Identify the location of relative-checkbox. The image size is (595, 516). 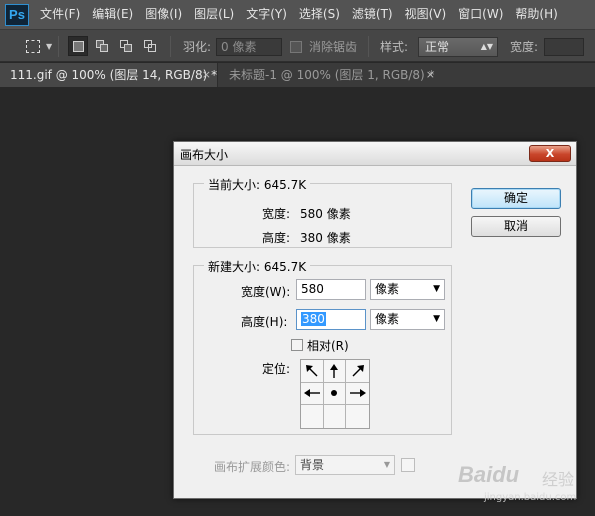
(297, 345).